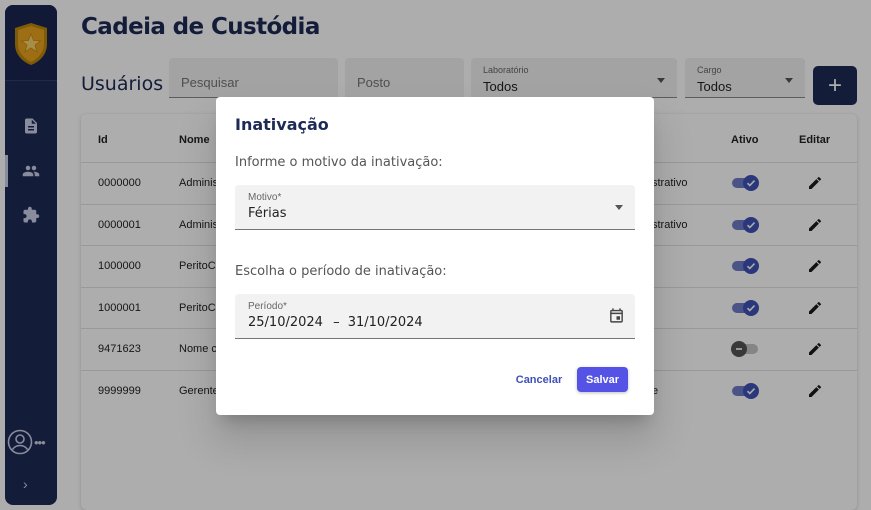 Image resolution: width=871 pixels, height=510 pixels. What do you see at coordinates (339, 162) in the screenshot?
I see `reason-prompt: Informe o motivo da inativação:` at bounding box center [339, 162].